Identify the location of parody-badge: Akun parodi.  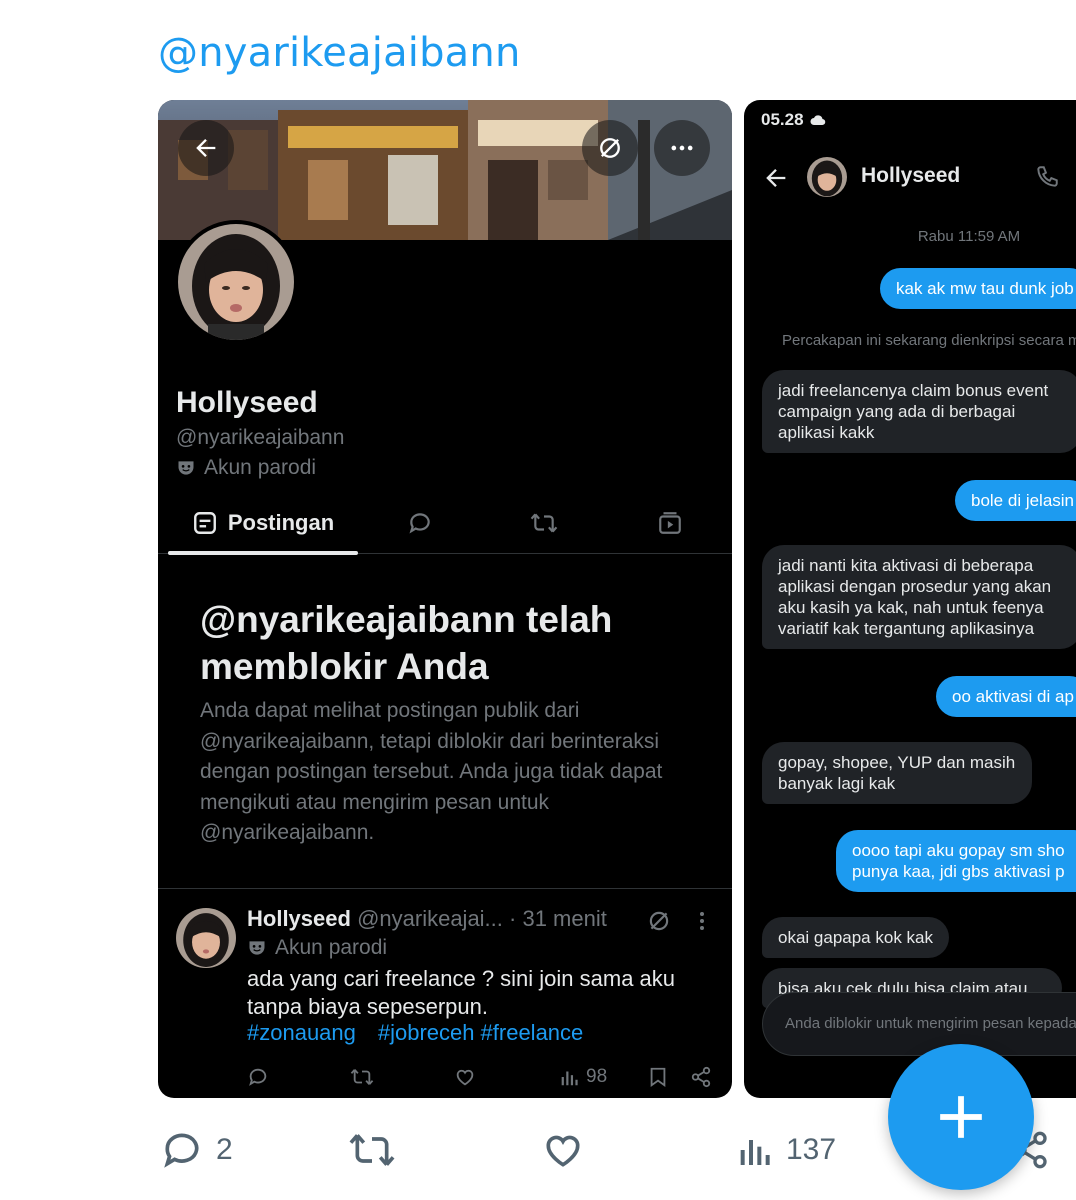
(246, 468).